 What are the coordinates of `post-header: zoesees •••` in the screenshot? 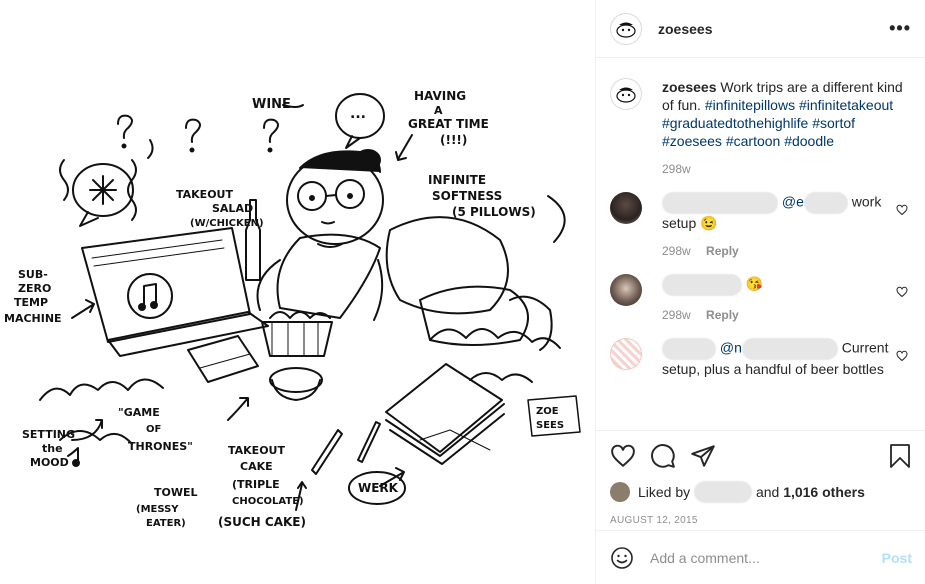 It's located at (760, 29).